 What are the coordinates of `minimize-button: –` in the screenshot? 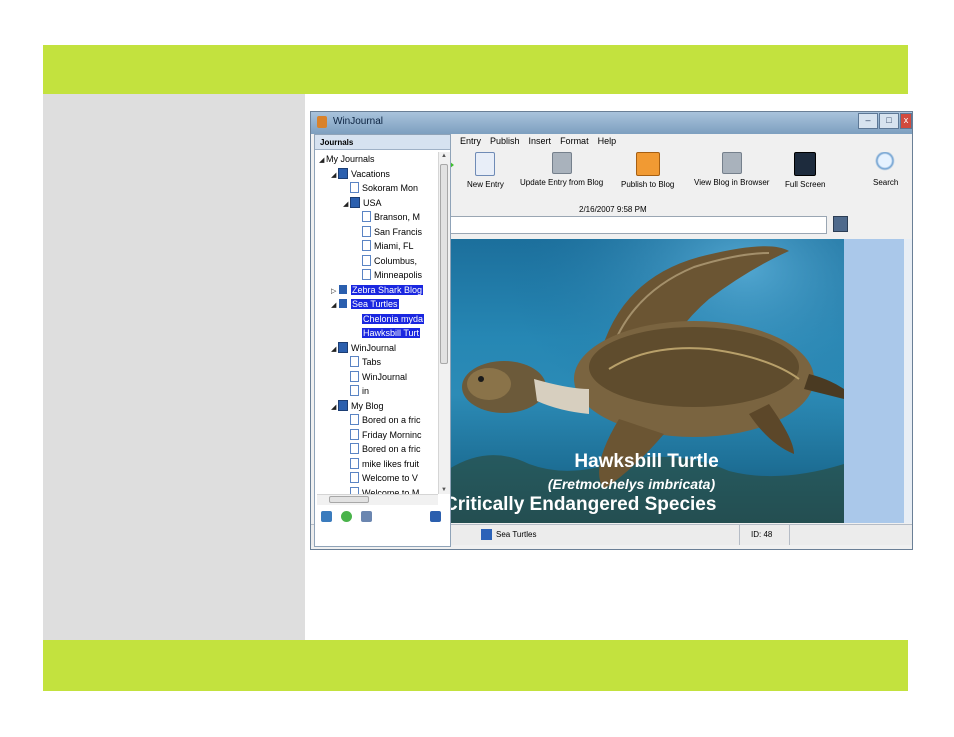 It's located at (868, 121).